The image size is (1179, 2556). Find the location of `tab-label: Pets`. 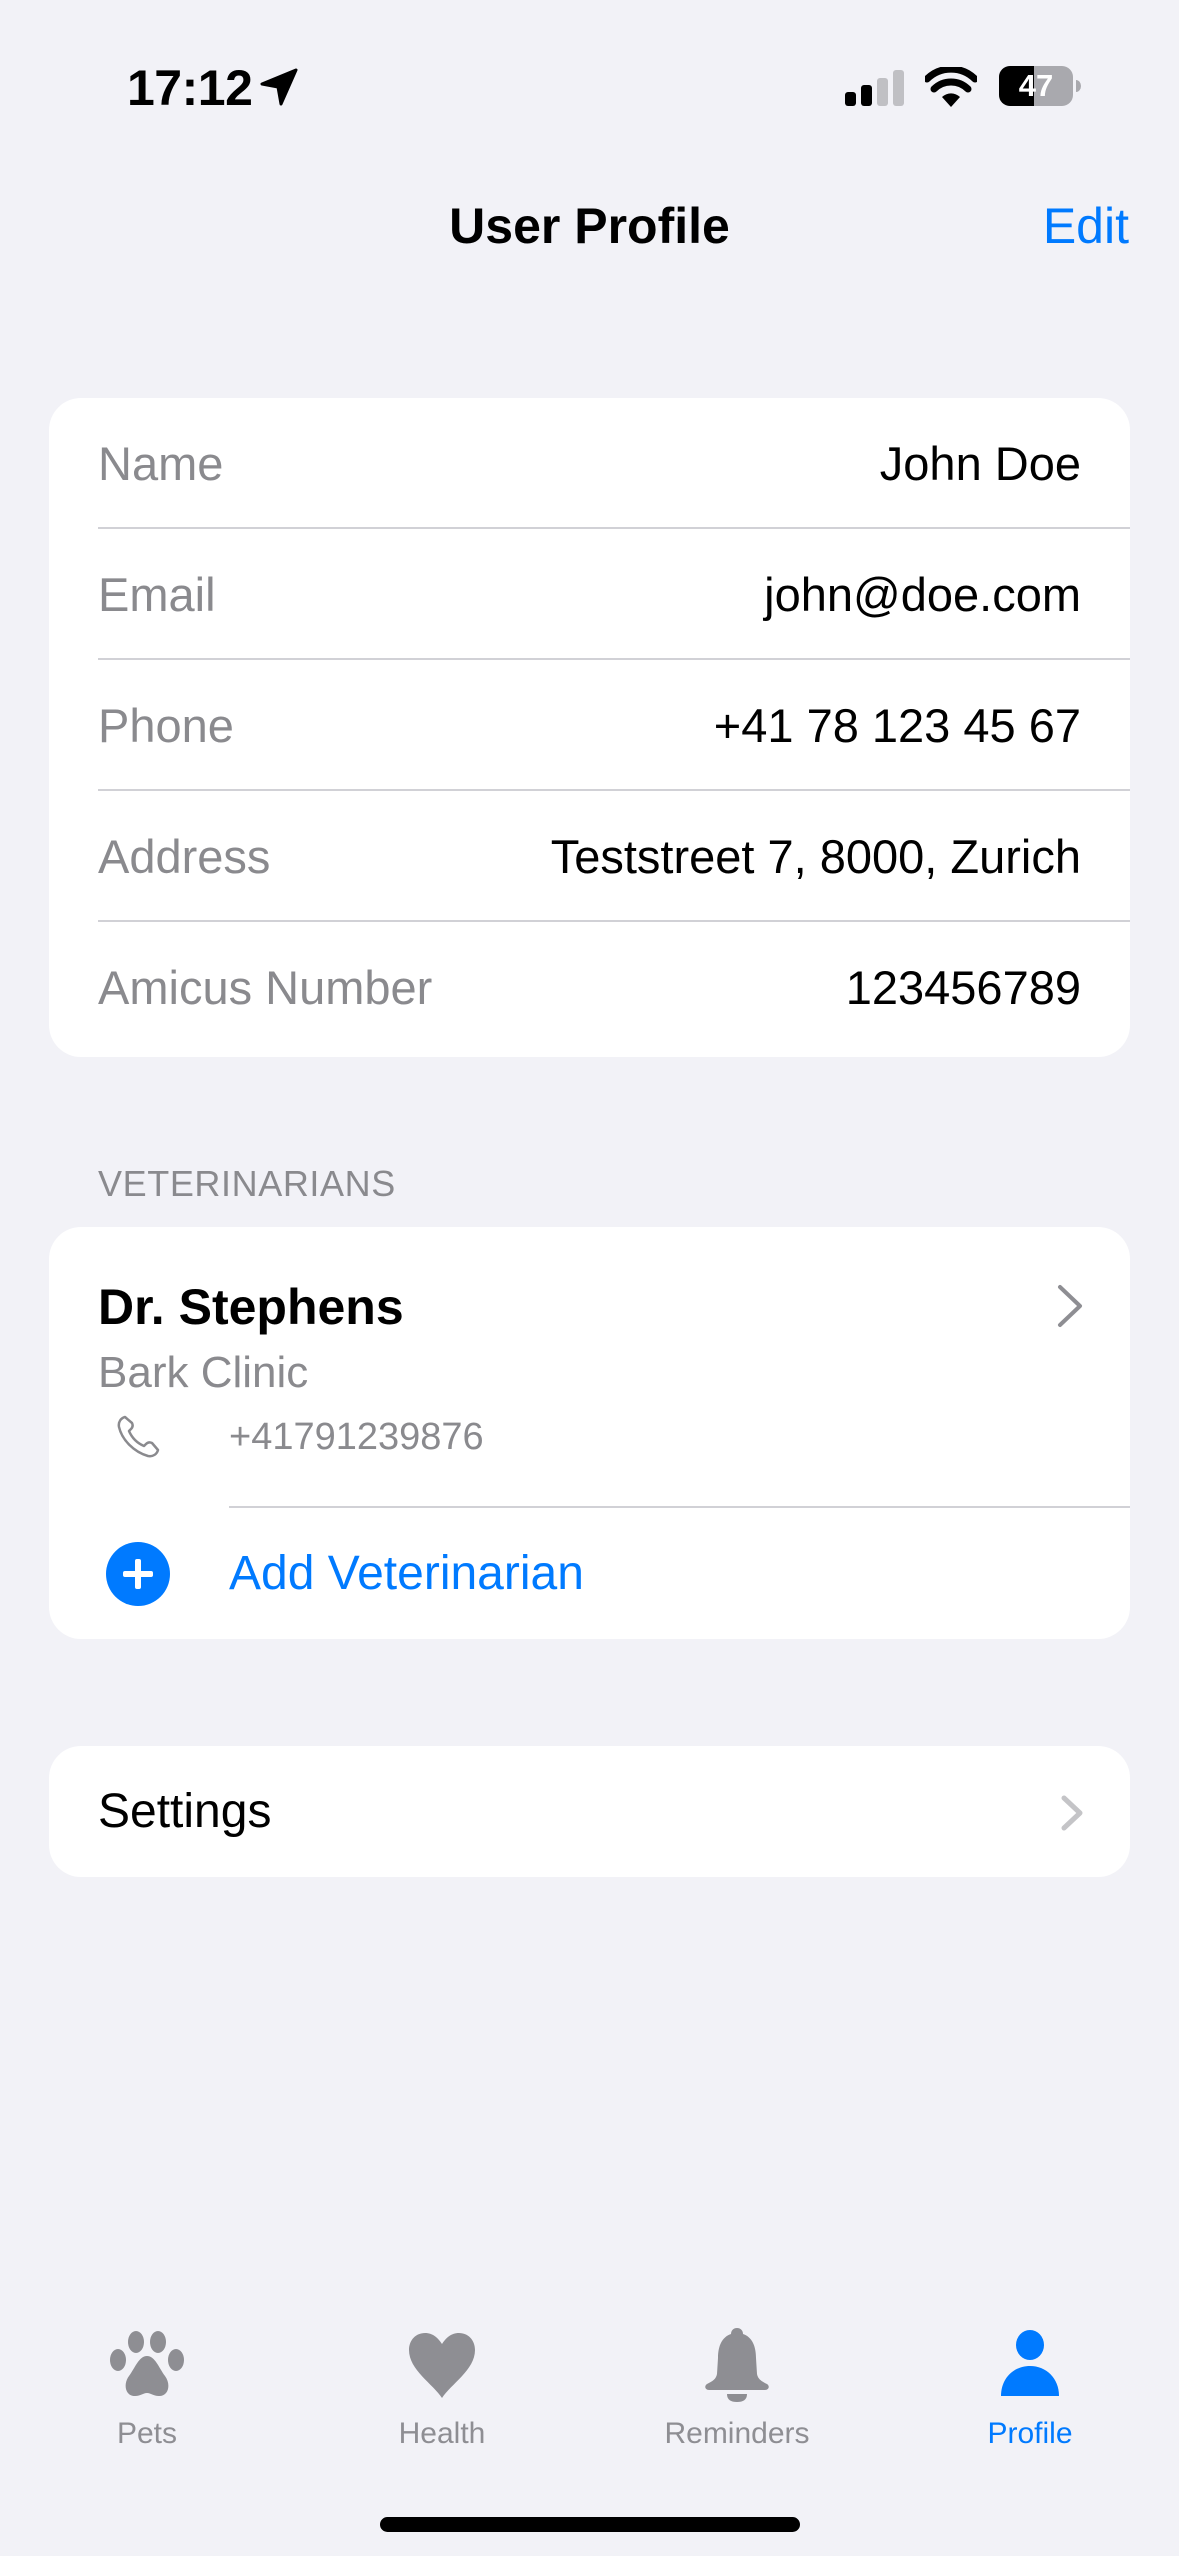

tab-label: Pets is located at coordinates (147, 2433).